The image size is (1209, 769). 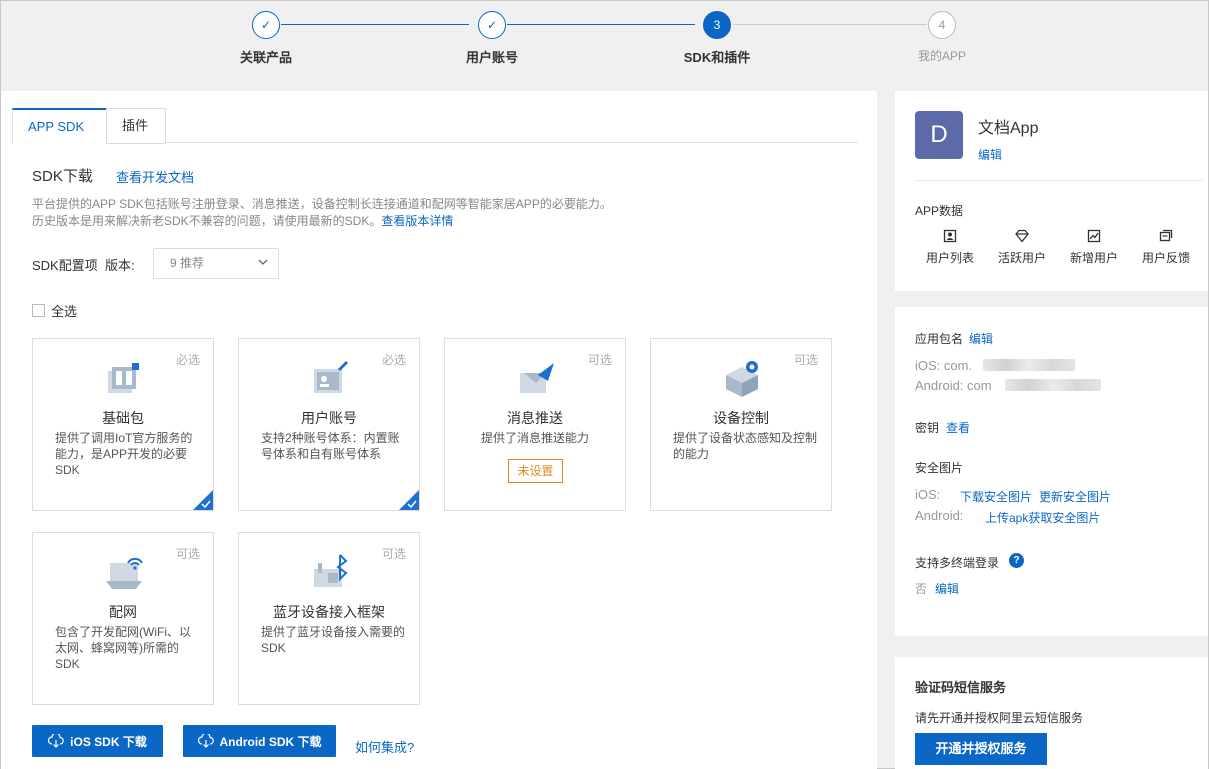 What do you see at coordinates (435, 126) in the screenshot?
I see `tab-bar: APP SDK 插件` at bounding box center [435, 126].